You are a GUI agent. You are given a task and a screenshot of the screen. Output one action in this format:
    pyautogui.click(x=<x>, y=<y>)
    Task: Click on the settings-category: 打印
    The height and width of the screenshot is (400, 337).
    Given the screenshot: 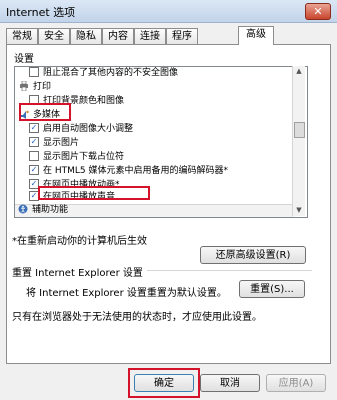 What is the action you would take?
    pyautogui.click(x=35, y=86)
    